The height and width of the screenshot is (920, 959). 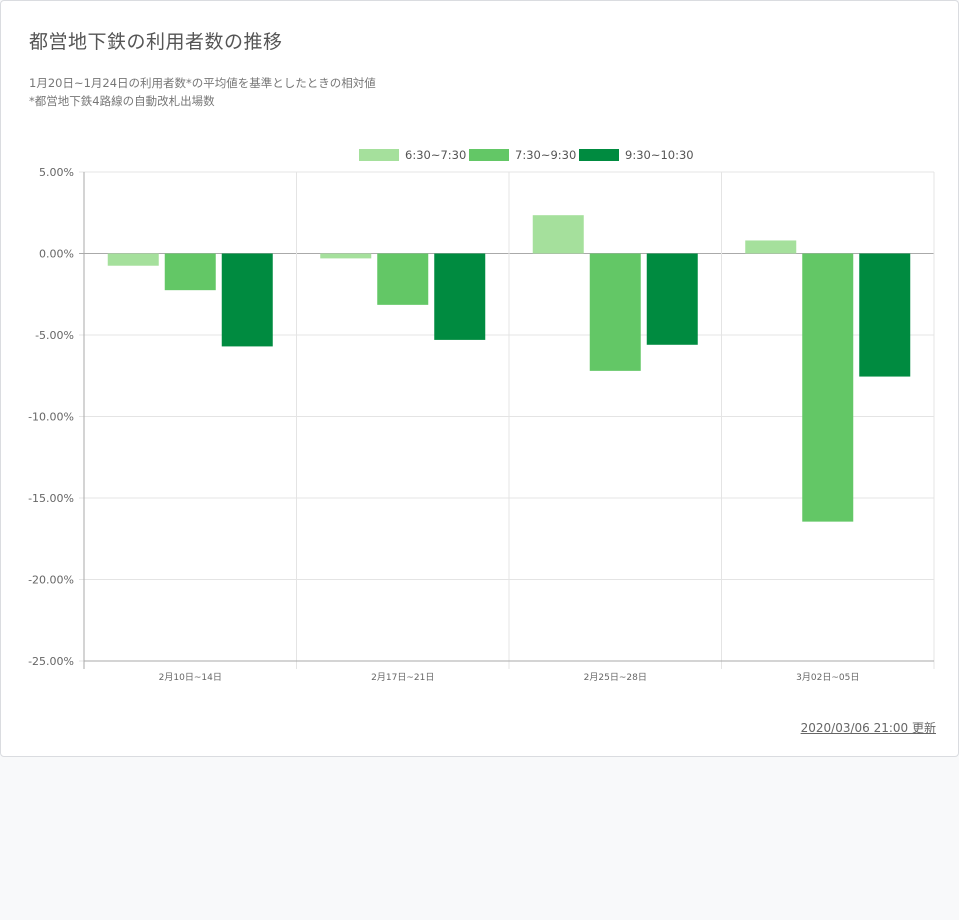 I want to click on y-tick-label: -25.00%, so click(x=51, y=661).